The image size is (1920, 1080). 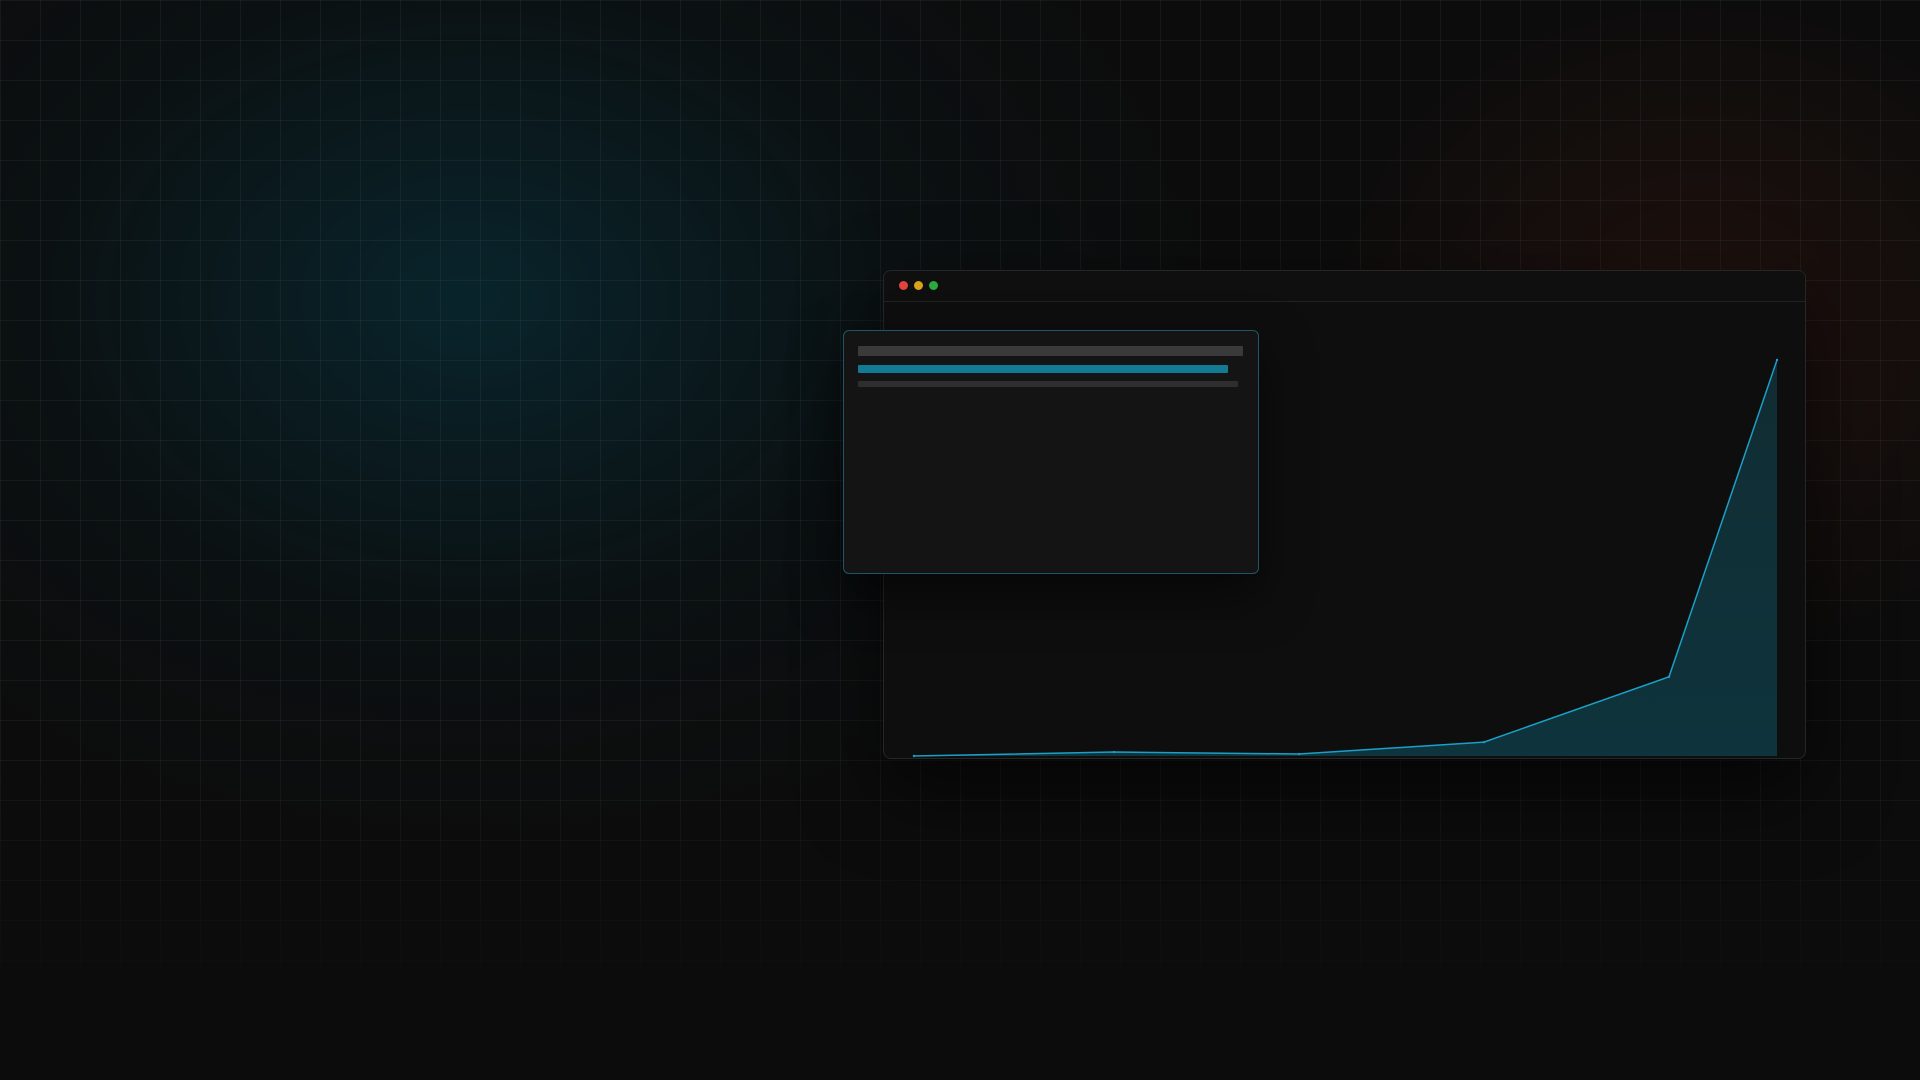 I want to click on panel-highlight-skeleton, so click(x=1043, y=369).